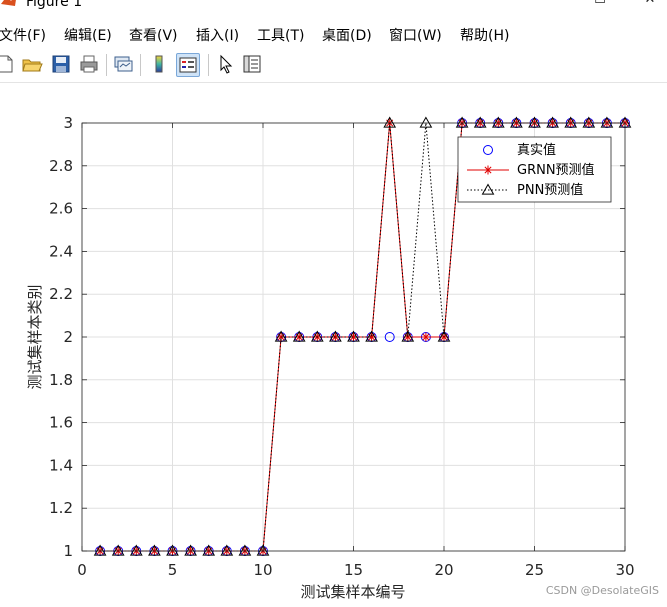  Describe the element at coordinates (68, 551) in the screenshot. I see `y-tick-label: 1` at that location.